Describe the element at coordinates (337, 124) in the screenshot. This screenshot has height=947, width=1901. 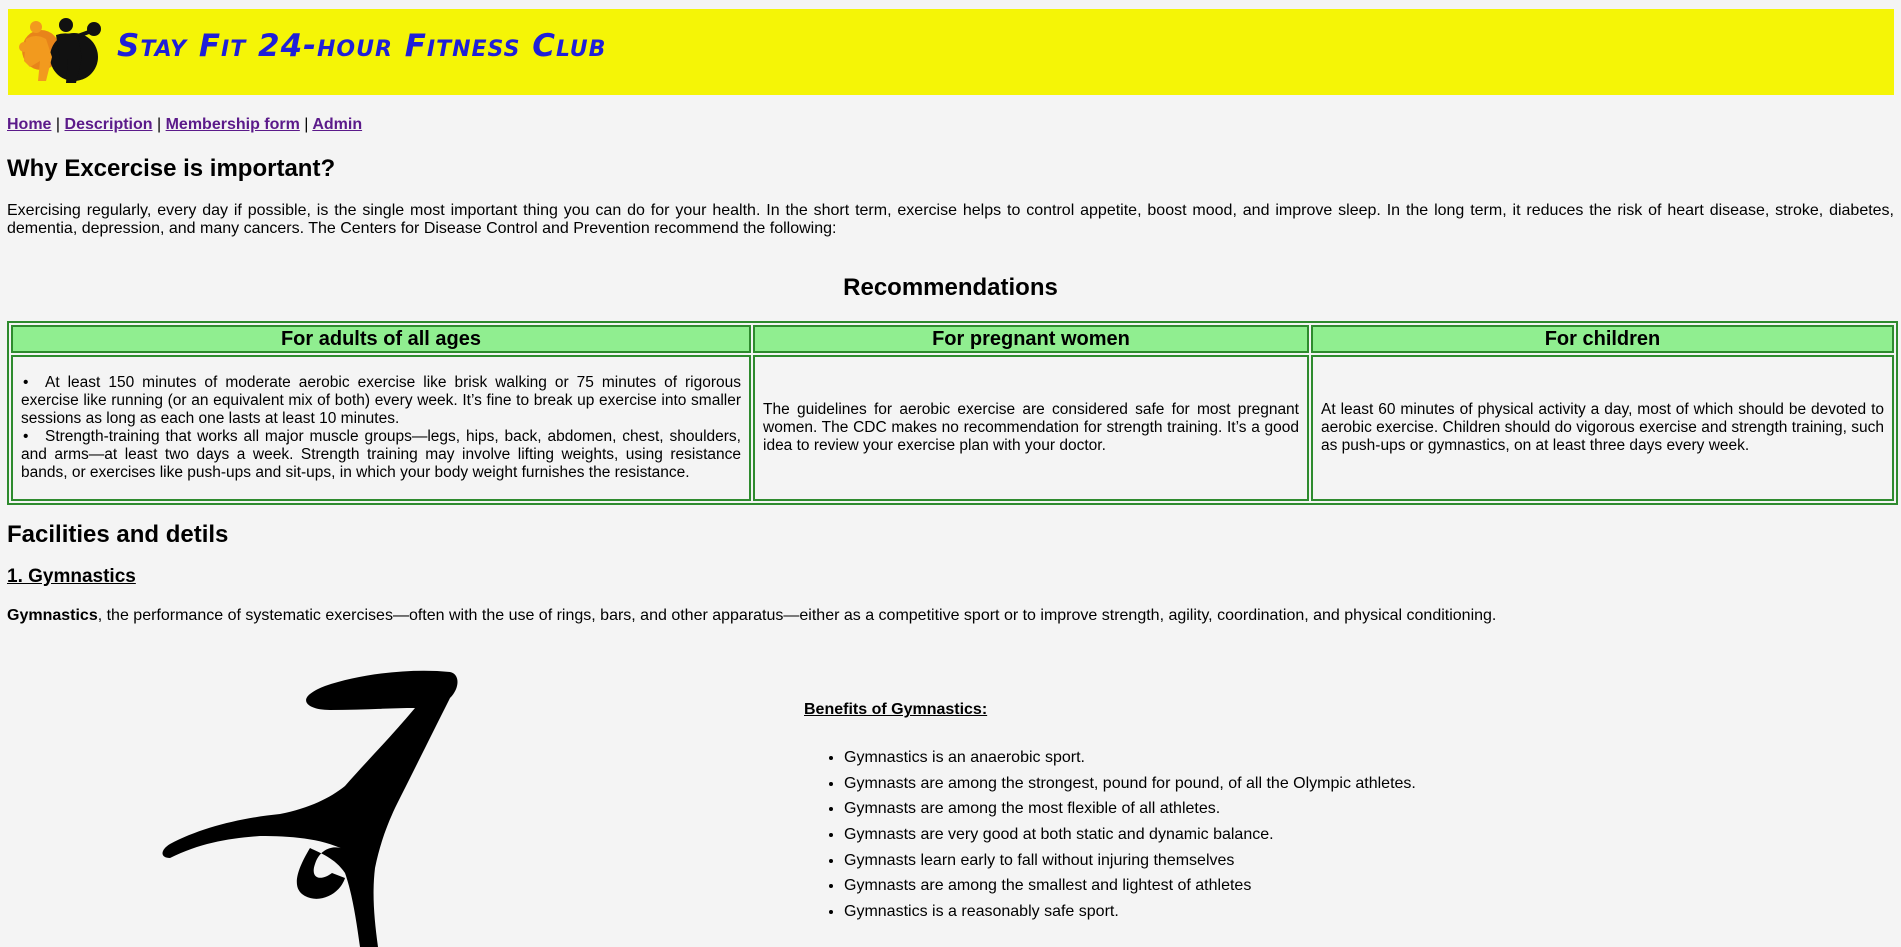
I see `nav-link-admin: Admin` at that location.